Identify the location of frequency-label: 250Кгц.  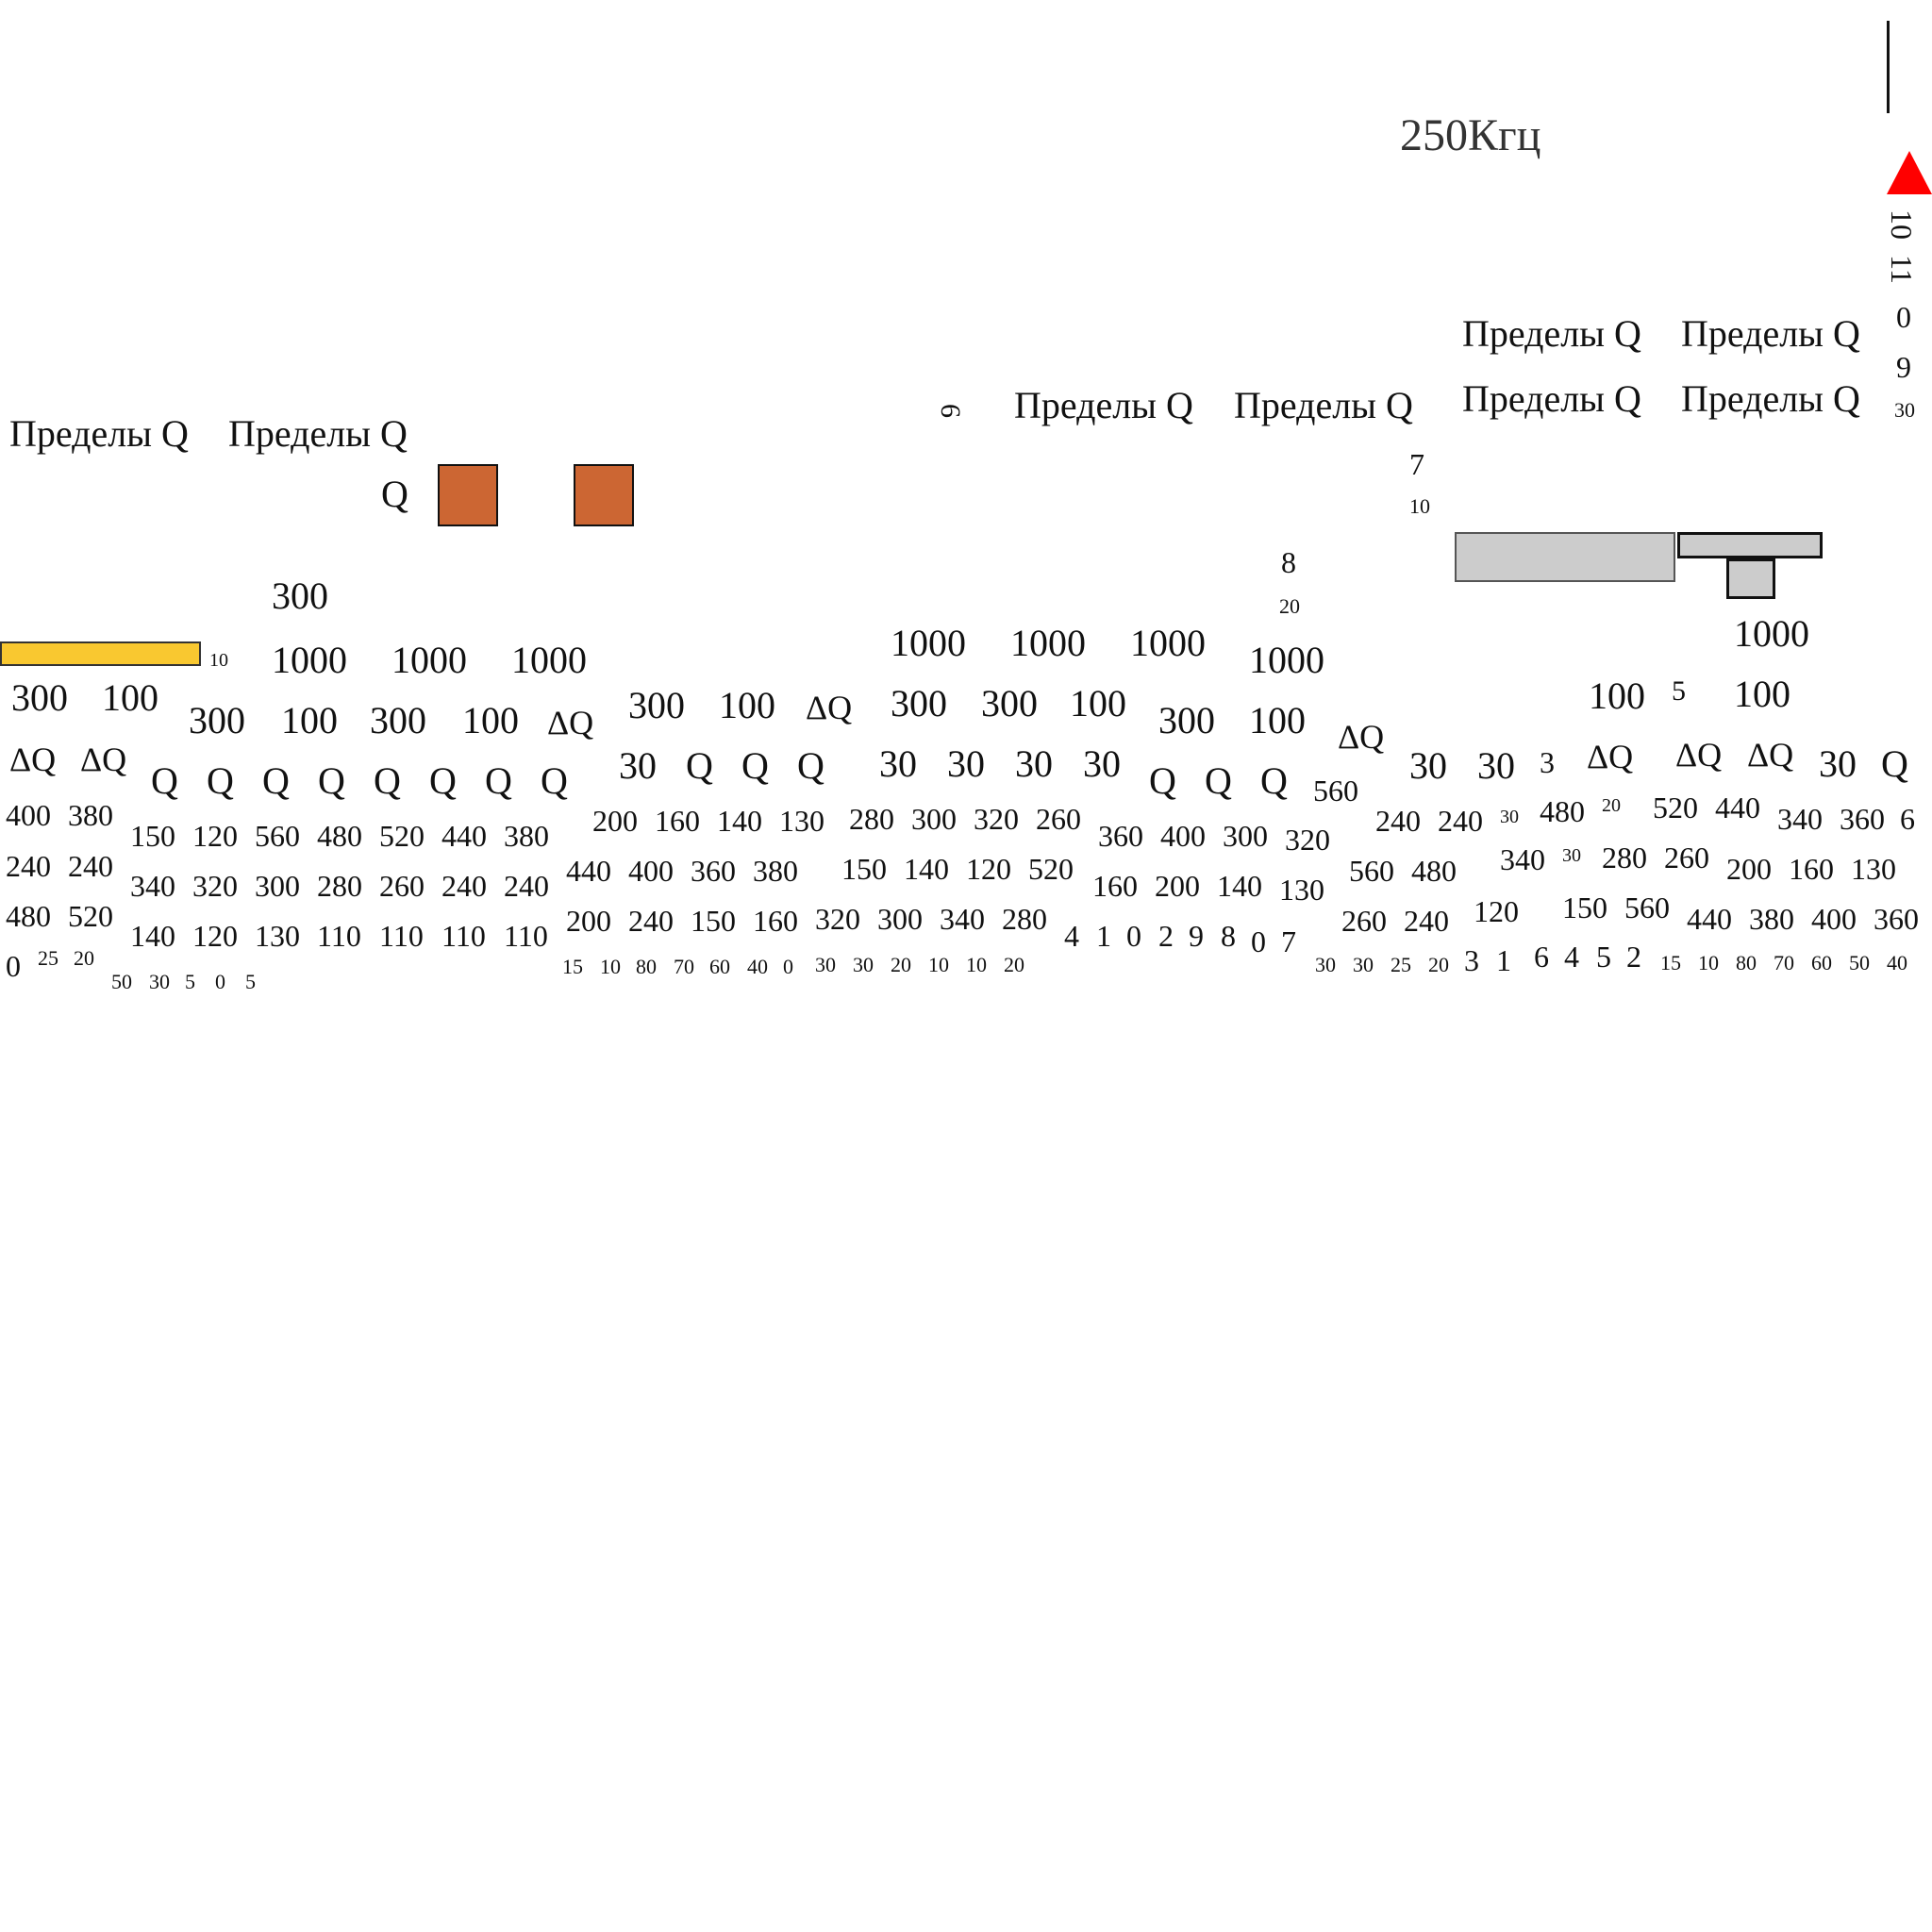
(1471, 135).